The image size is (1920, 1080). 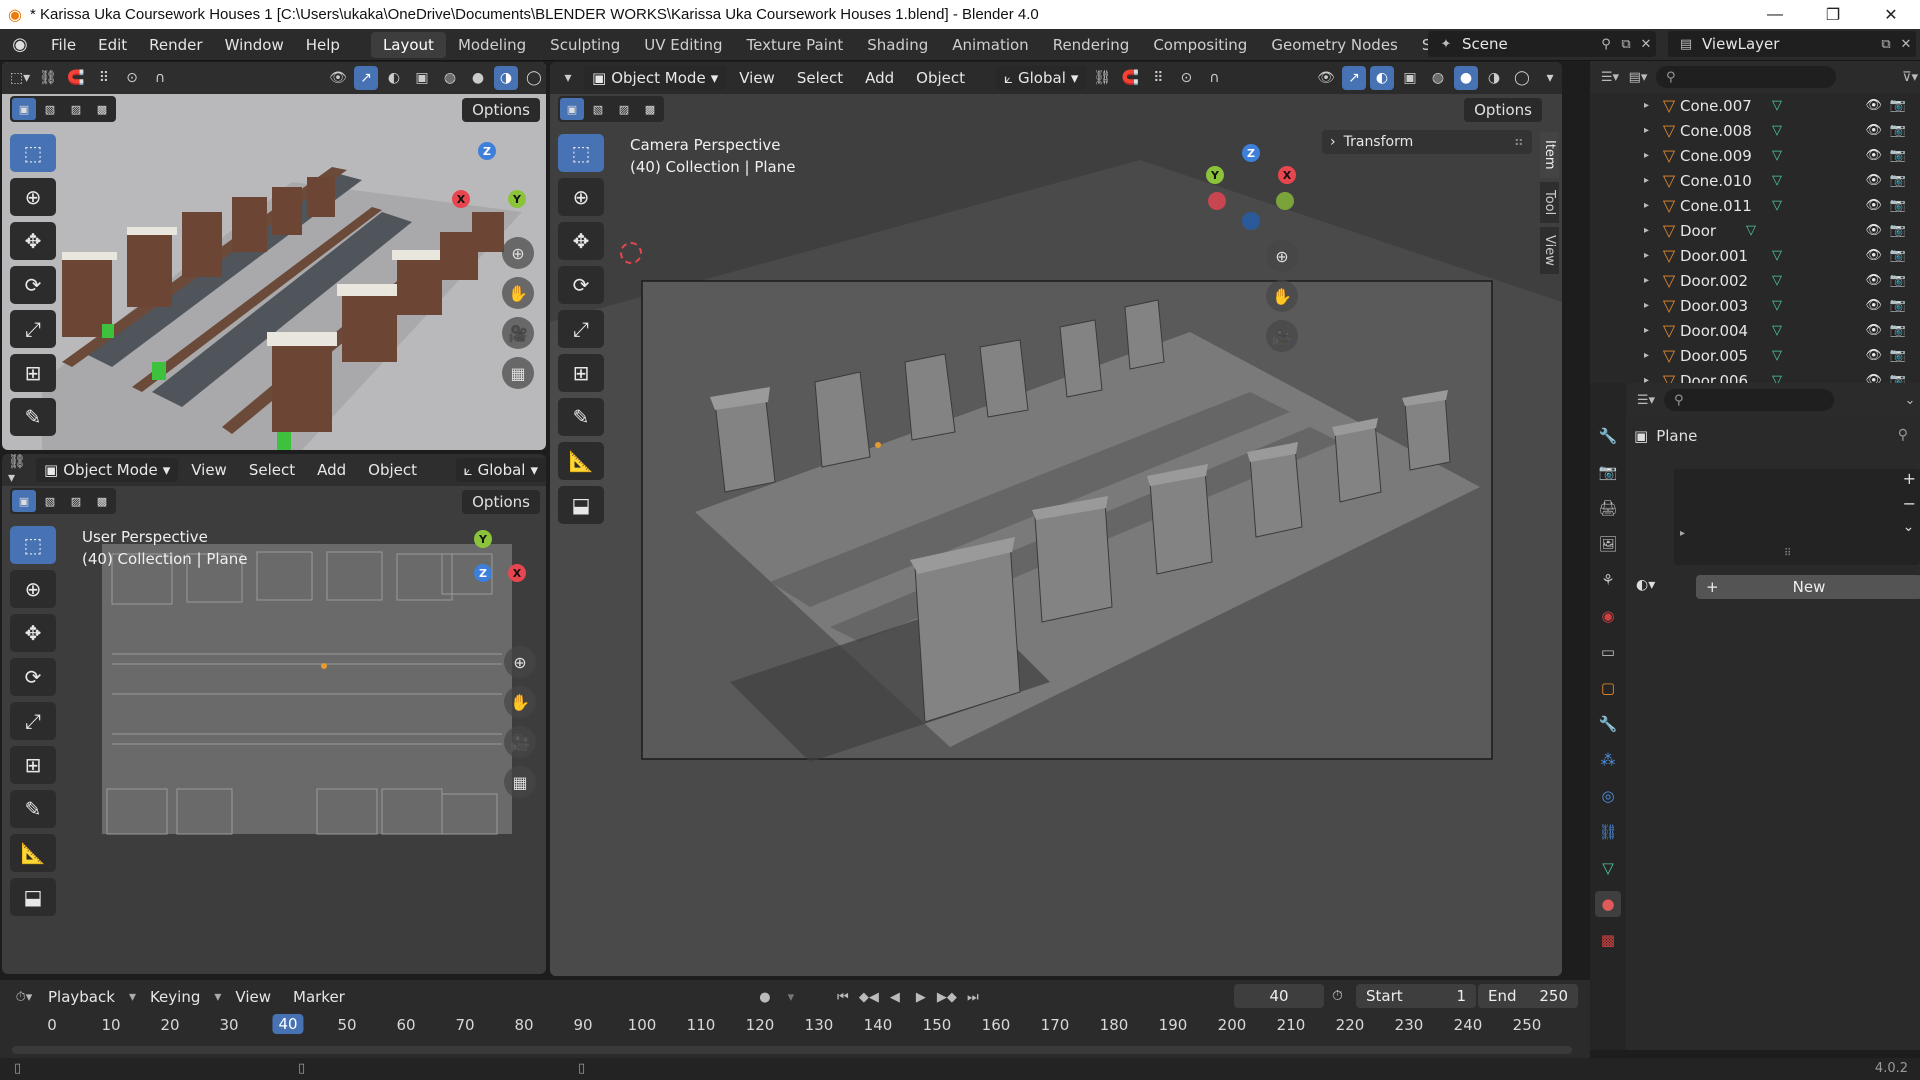 What do you see at coordinates (581, 373) in the screenshot?
I see `transform-tool-icon: ⊞` at bounding box center [581, 373].